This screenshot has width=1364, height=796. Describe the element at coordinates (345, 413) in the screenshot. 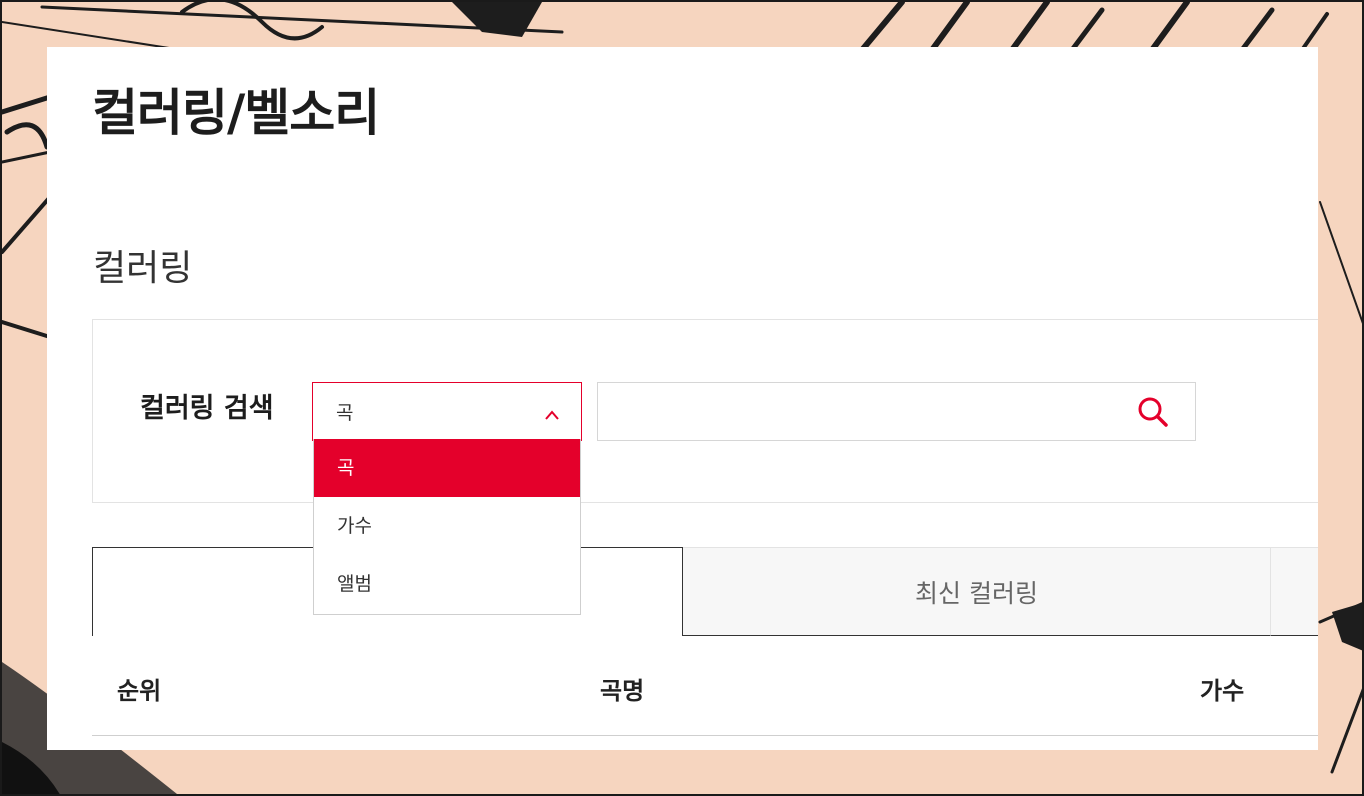

I see `search-type-selected-value: 곡` at that location.